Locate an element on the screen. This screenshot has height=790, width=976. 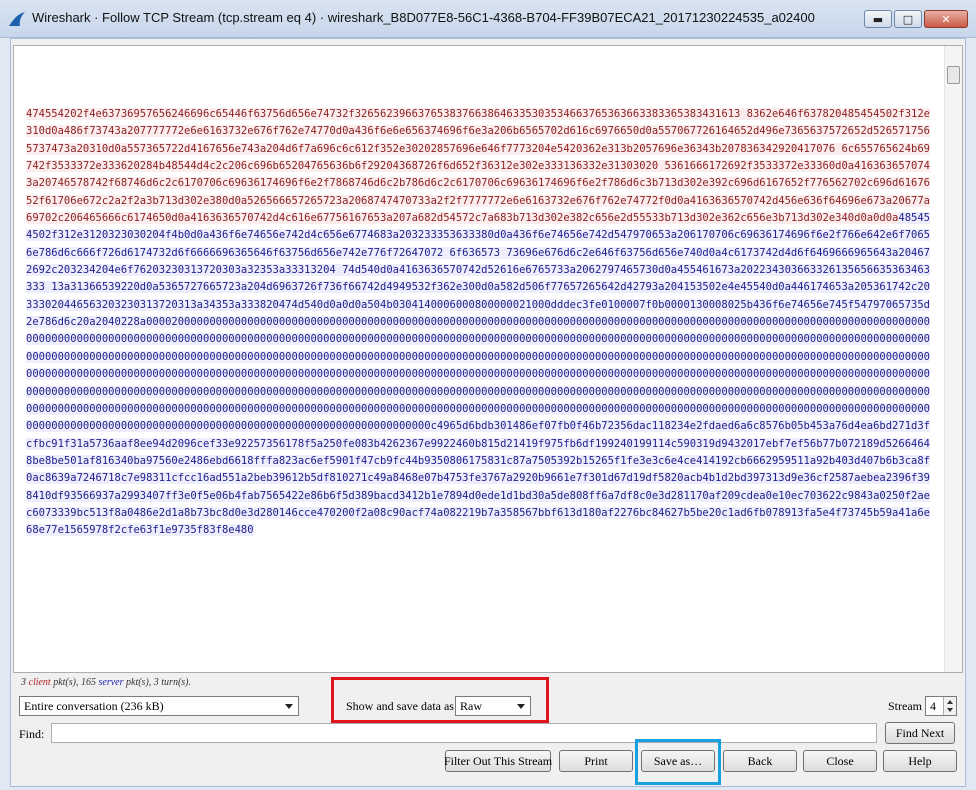
close-icon: ✕ is located at coordinates (946, 19).